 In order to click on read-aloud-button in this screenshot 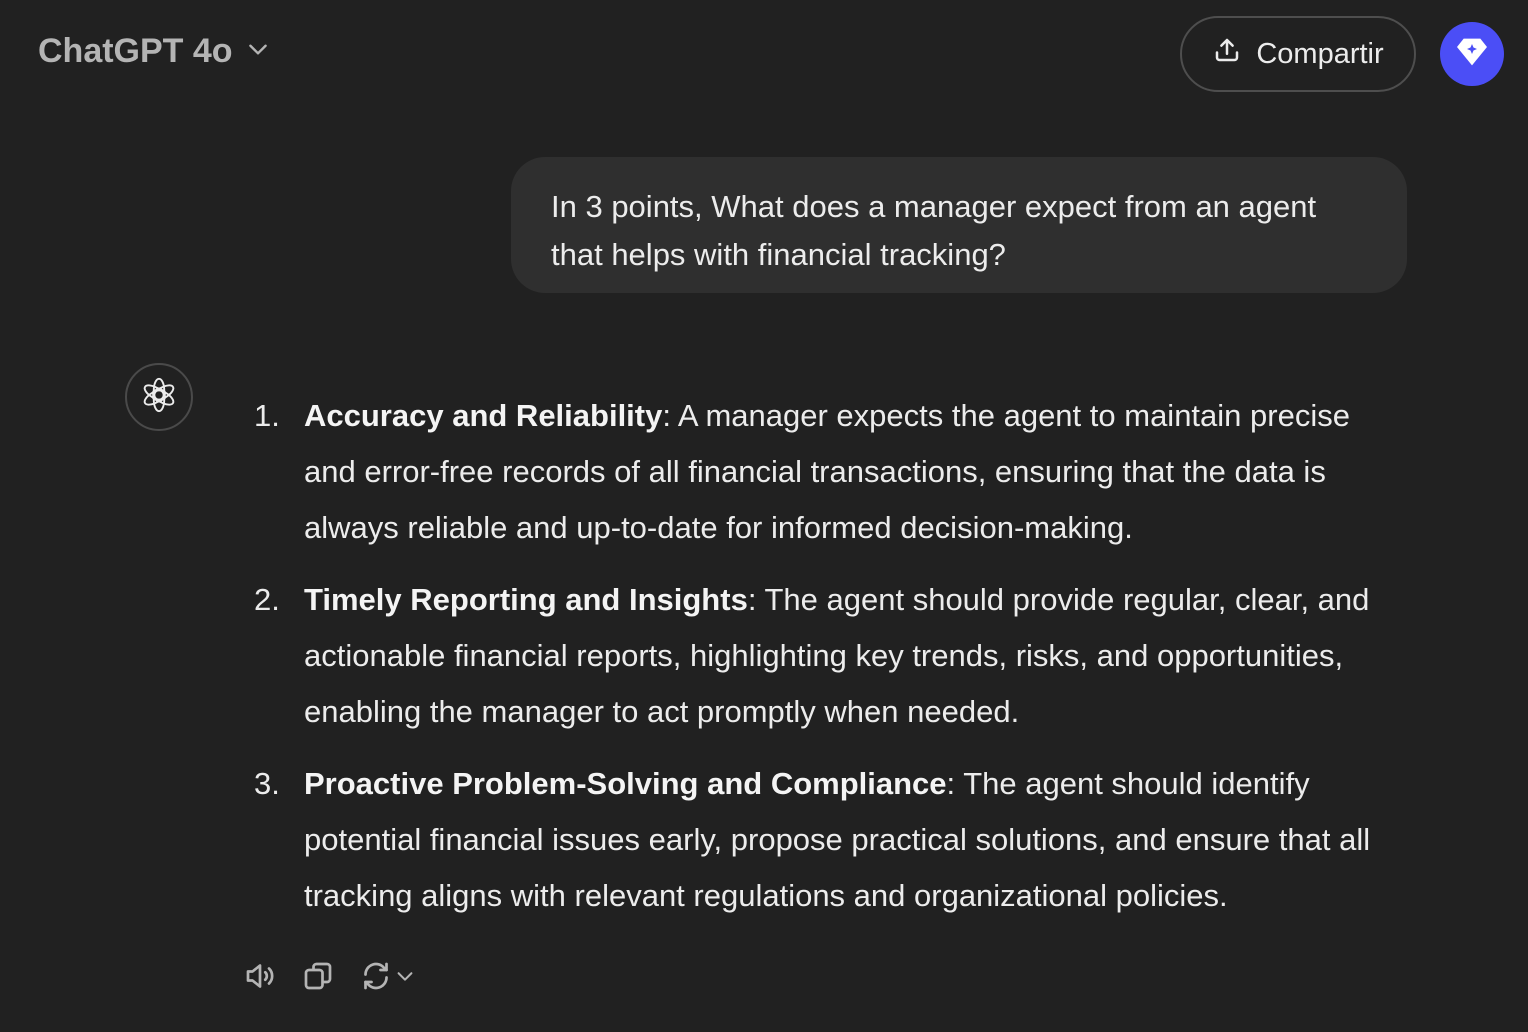, I will do `click(260, 978)`.